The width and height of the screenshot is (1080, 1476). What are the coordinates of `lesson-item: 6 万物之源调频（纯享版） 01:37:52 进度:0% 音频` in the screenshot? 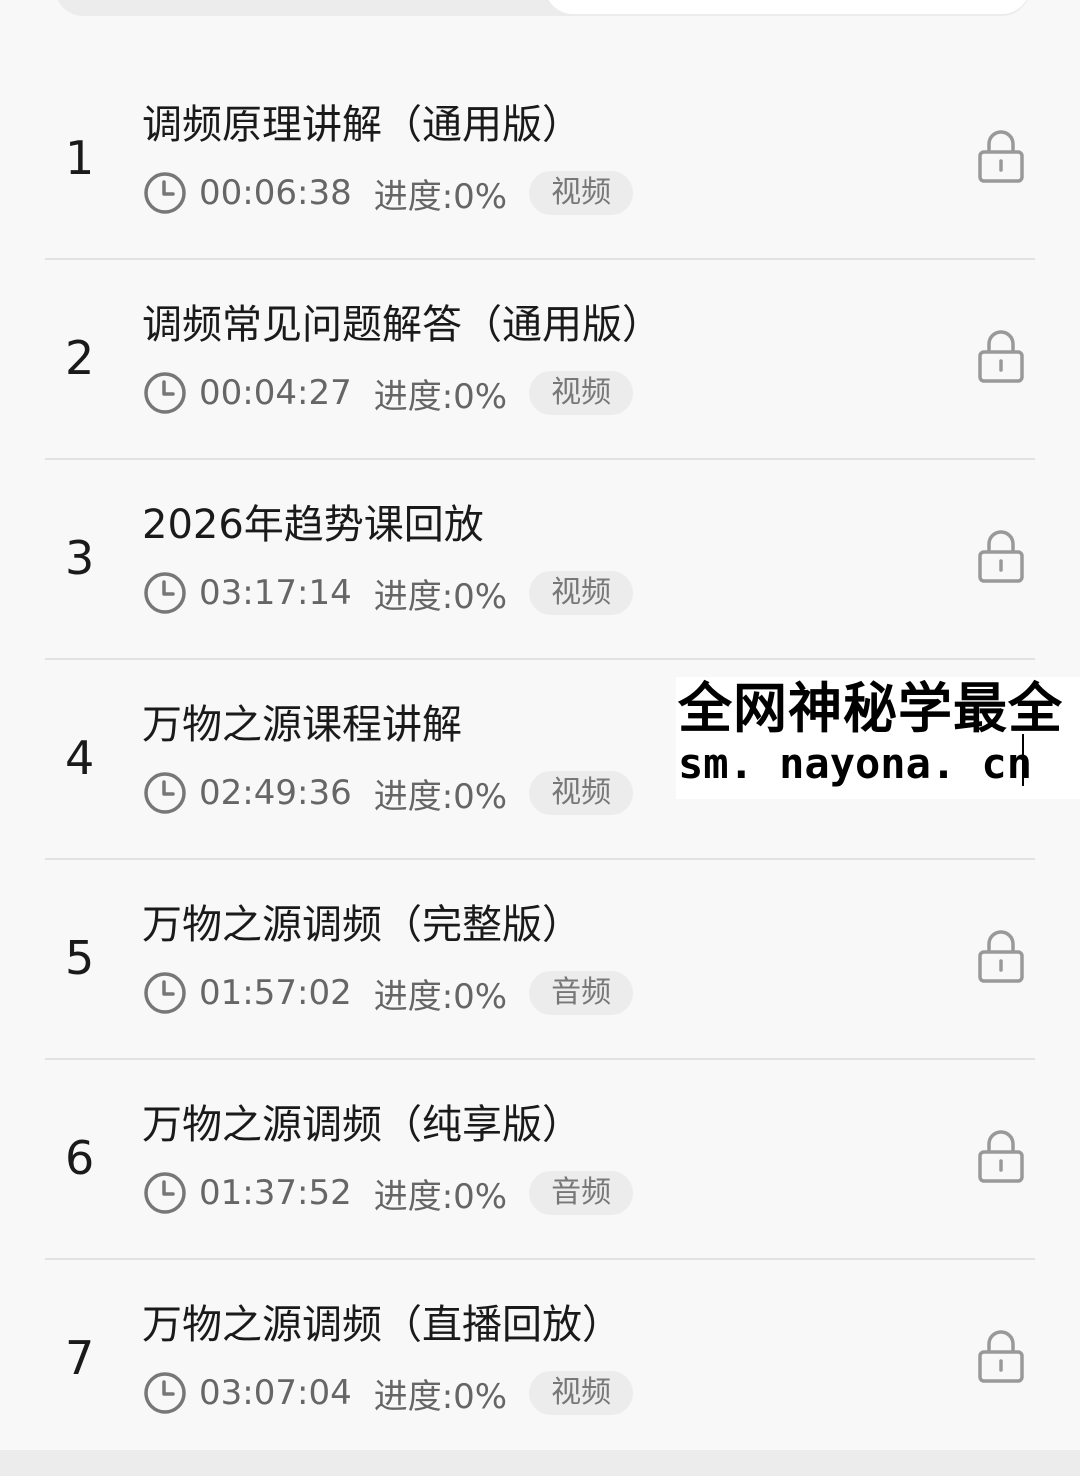 It's located at (540, 1160).